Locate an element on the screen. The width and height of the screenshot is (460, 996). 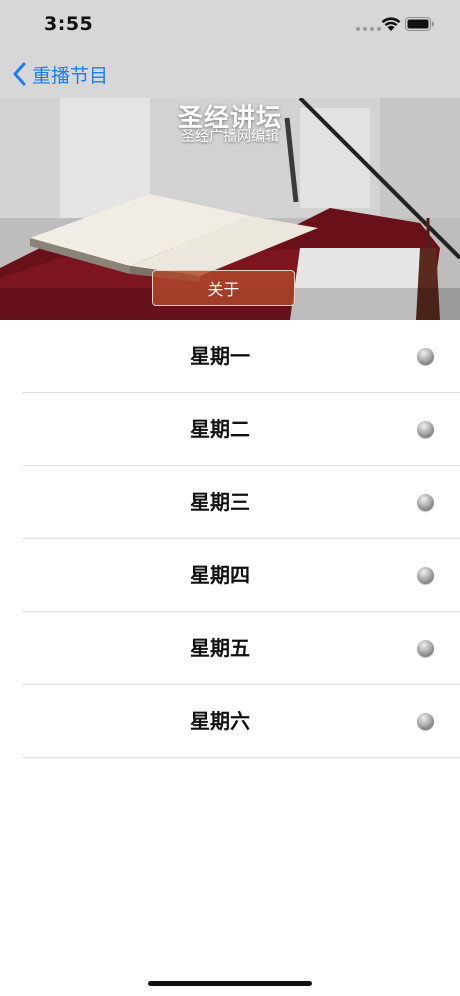
list-item-wednesday: 星期三 is located at coordinates (230, 502).